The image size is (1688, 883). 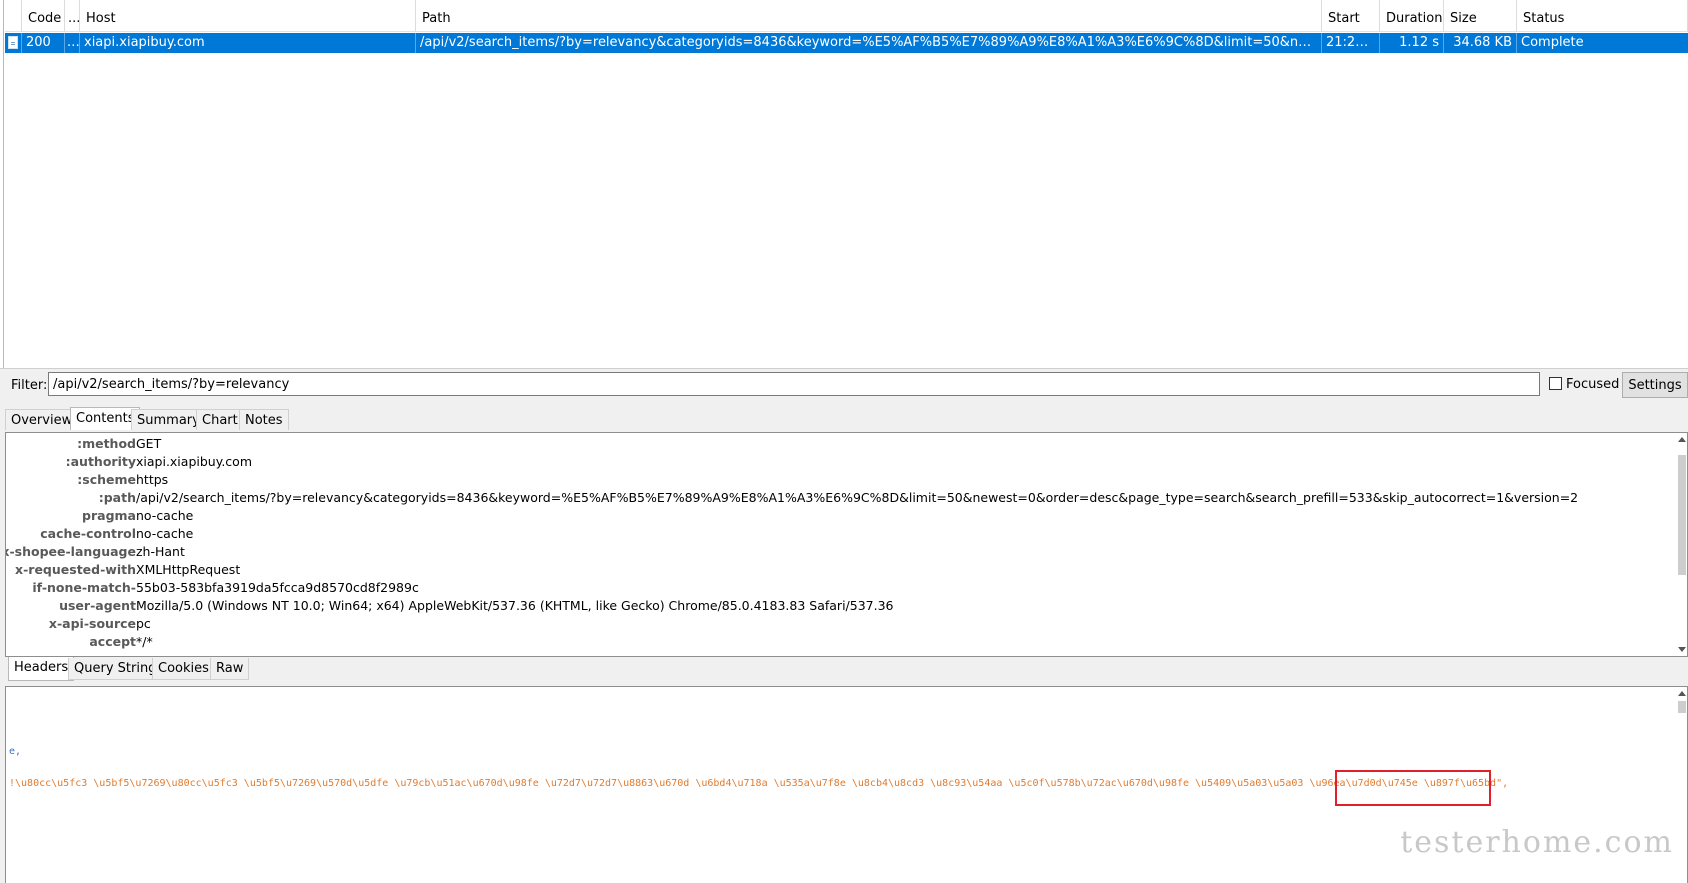 What do you see at coordinates (841, 570) in the screenshot?
I see `header-row: x-requested-with XMLHttpRequest` at bounding box center [841, 570].